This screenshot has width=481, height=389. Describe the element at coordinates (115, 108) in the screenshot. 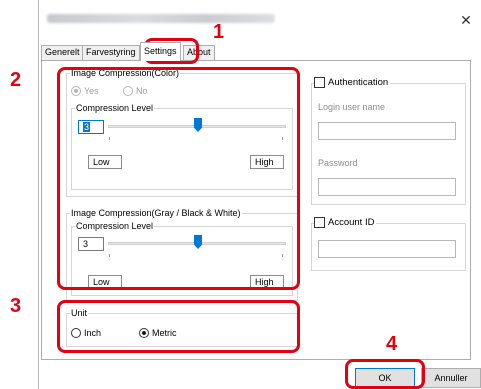

I see `color-level-title: Compression Level` at that location.